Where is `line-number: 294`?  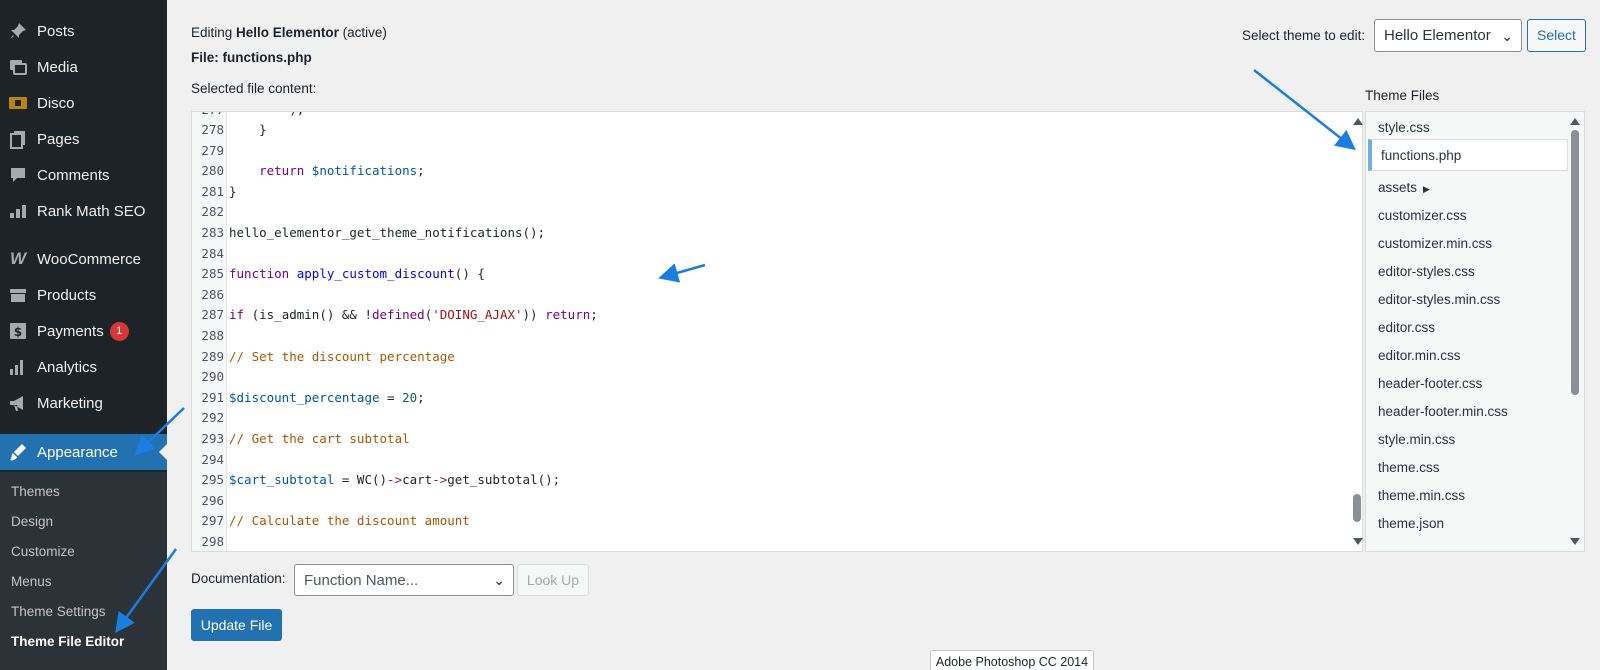 line-number: 294 is located at coordinates (212, 459).